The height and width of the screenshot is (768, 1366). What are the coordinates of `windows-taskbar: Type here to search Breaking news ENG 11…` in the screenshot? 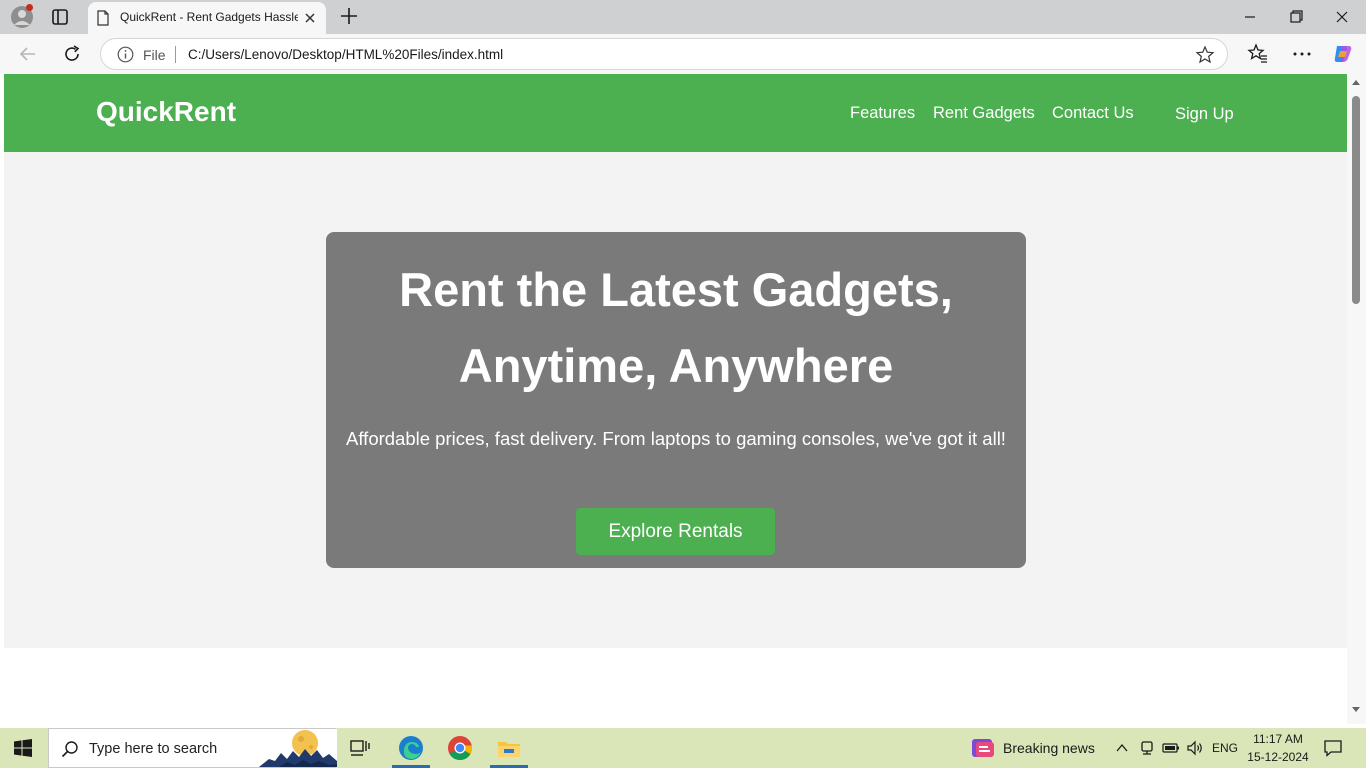 It's located at (683, 748).